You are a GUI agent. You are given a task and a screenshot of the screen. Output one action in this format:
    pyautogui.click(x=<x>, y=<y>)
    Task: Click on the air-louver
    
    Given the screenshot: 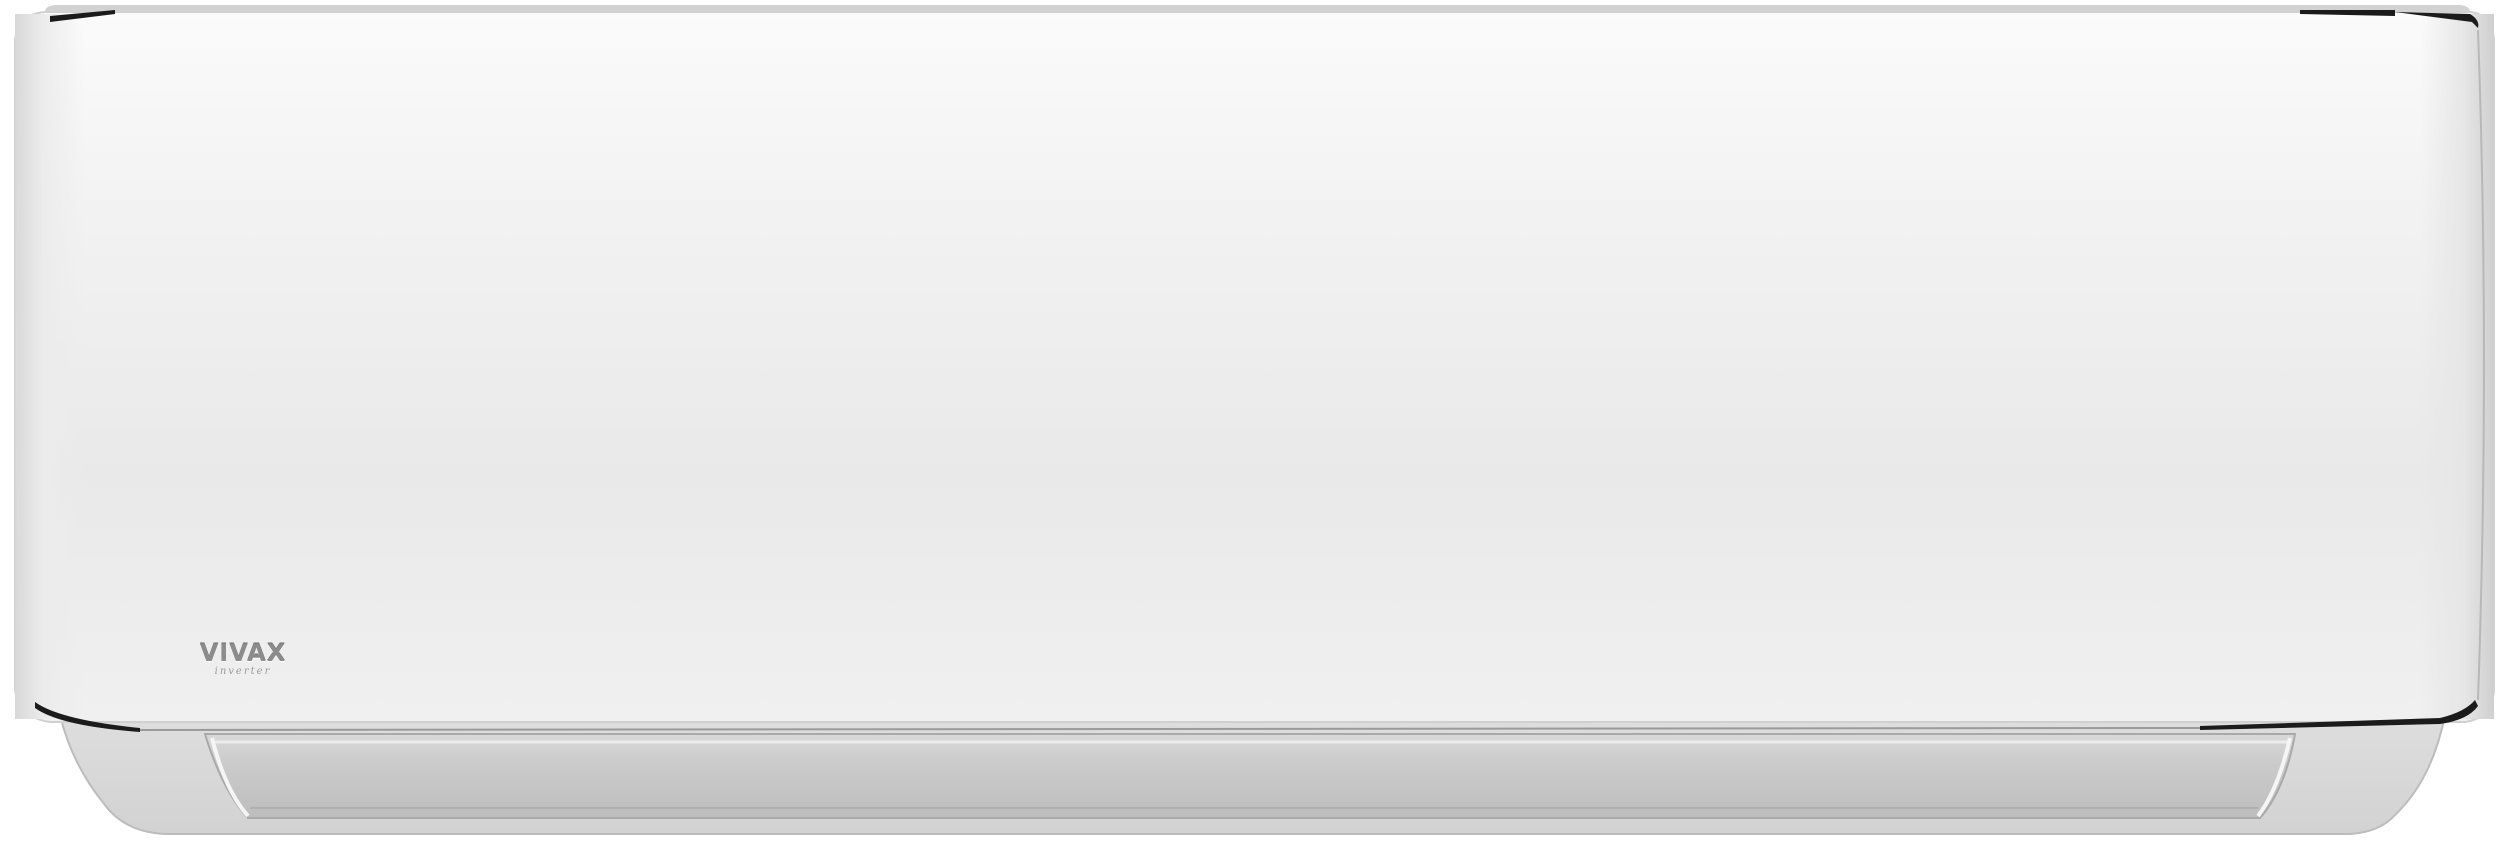 What is the action you would take?
    pyautogui.click(x=1250, y=776)
    